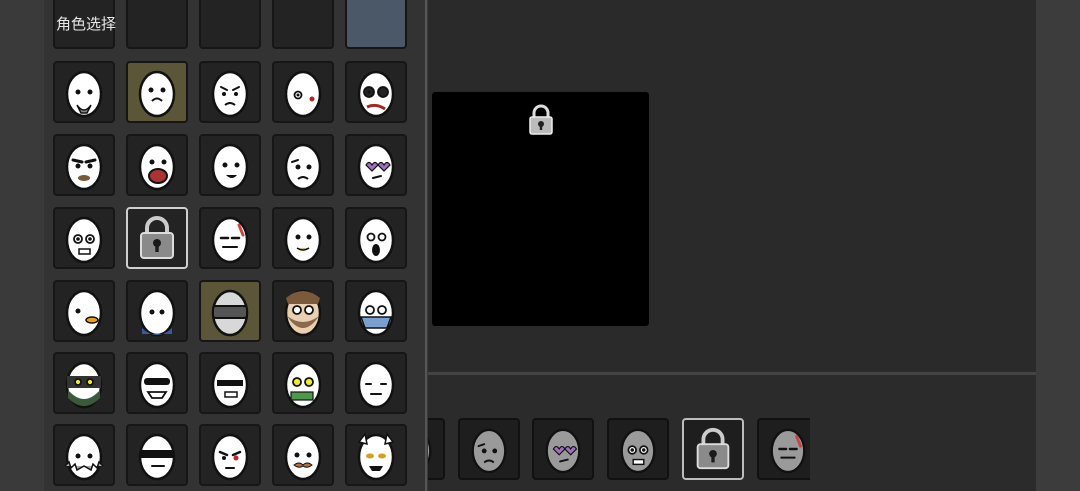  I want to click on character-tile-frown, so click(230, 92).